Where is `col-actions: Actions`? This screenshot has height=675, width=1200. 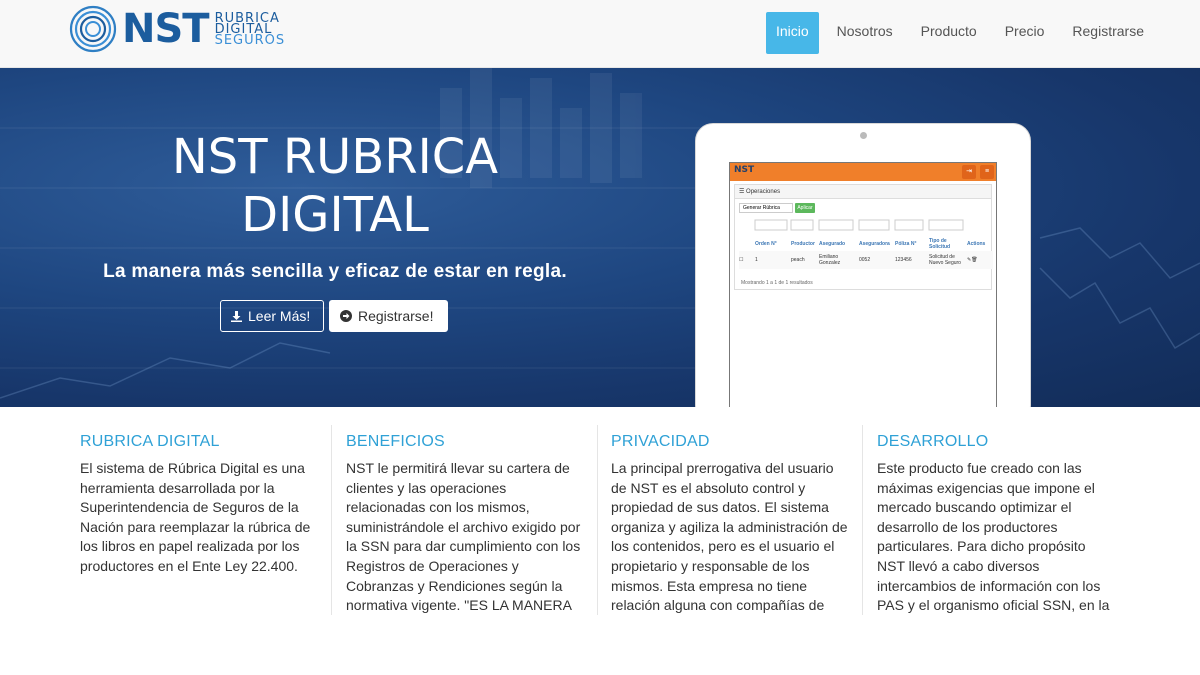
col-actions: Actions is located at coordinates (976, 244).